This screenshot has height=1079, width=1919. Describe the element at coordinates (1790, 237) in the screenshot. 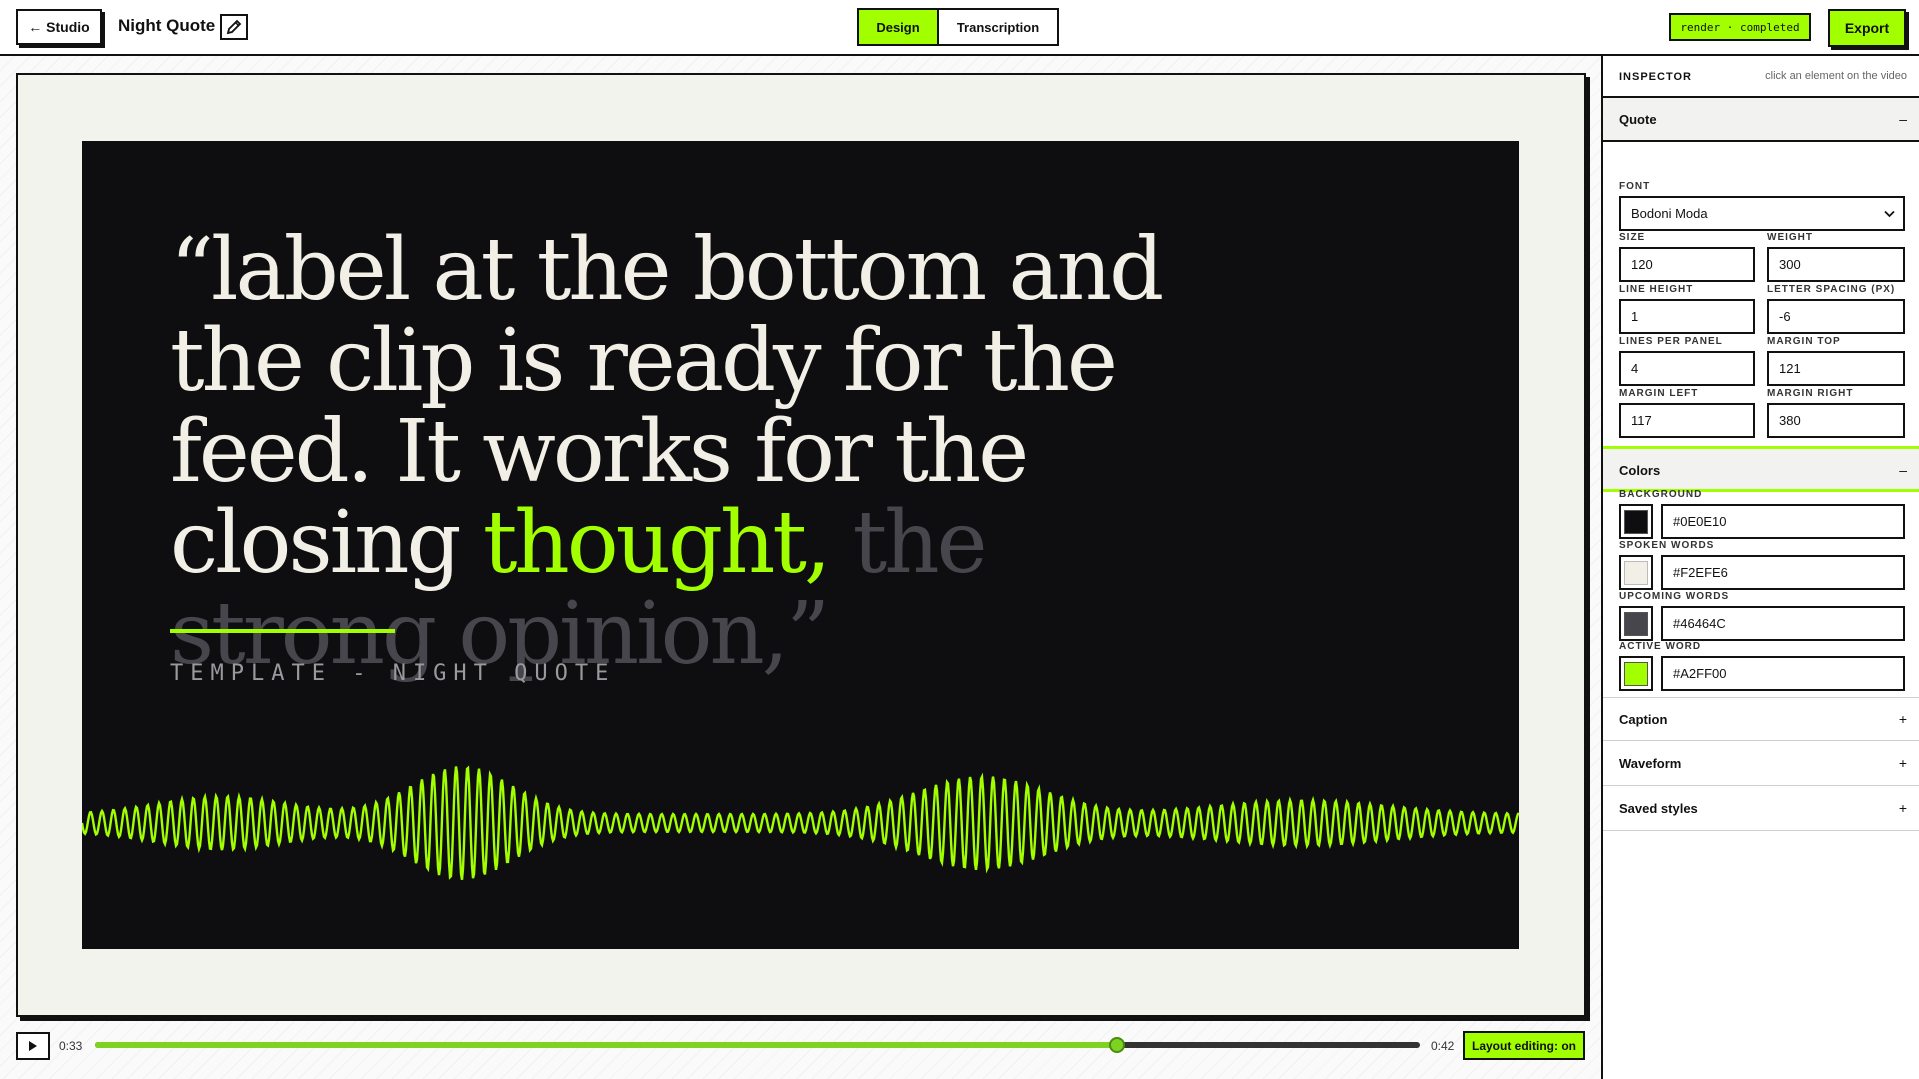

I see `weight-label: WEIGHT` at that location.